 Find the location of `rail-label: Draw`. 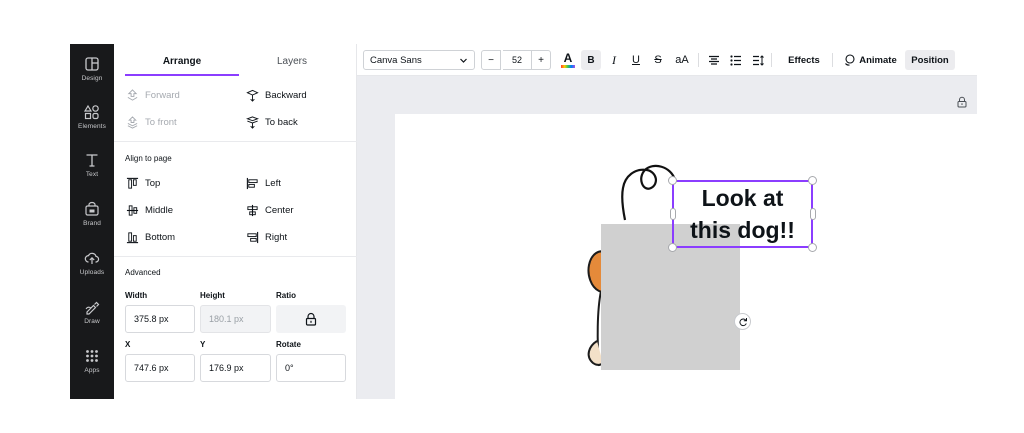

rail-label: Draw is located at coordinates (92, 321).